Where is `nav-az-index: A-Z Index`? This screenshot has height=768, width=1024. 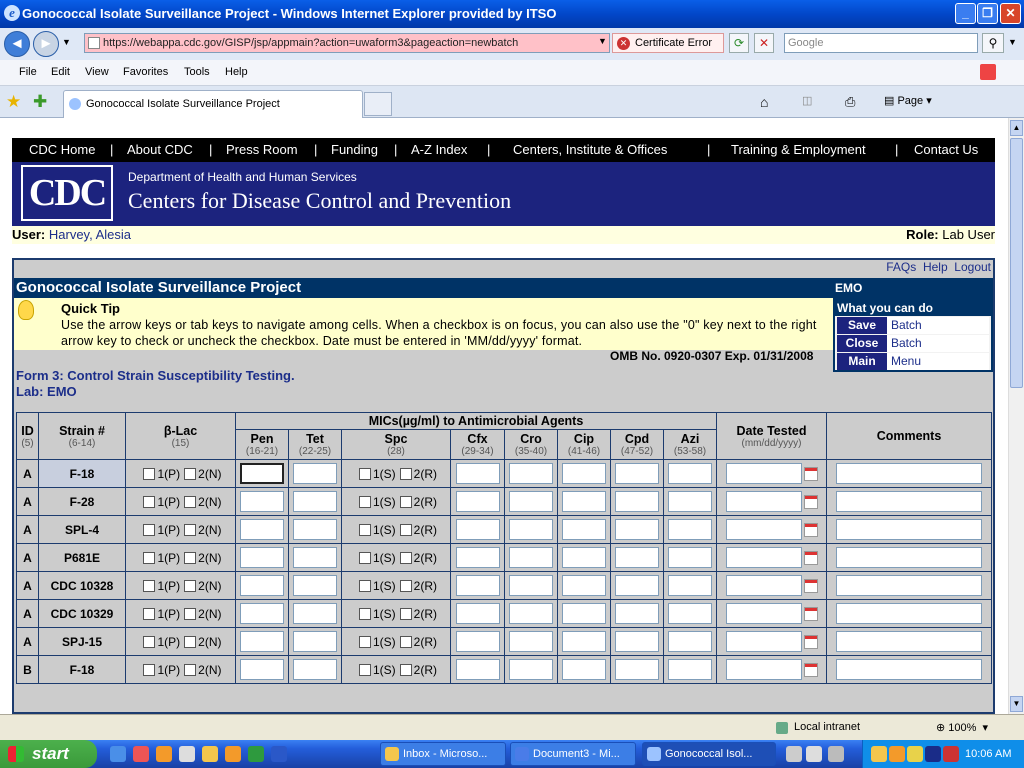 nav-az-index: A-Z Index is located at coordinates (439, 149).